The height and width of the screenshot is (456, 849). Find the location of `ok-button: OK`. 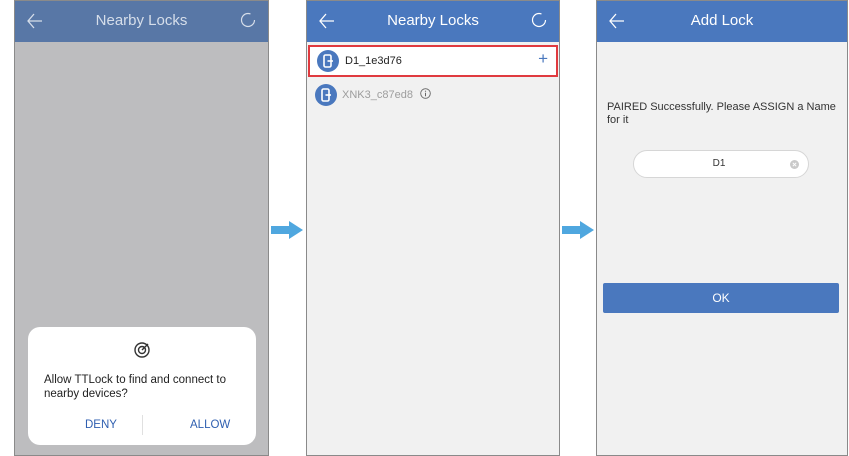

ok-button: OK is located at coordinates (721, 298).